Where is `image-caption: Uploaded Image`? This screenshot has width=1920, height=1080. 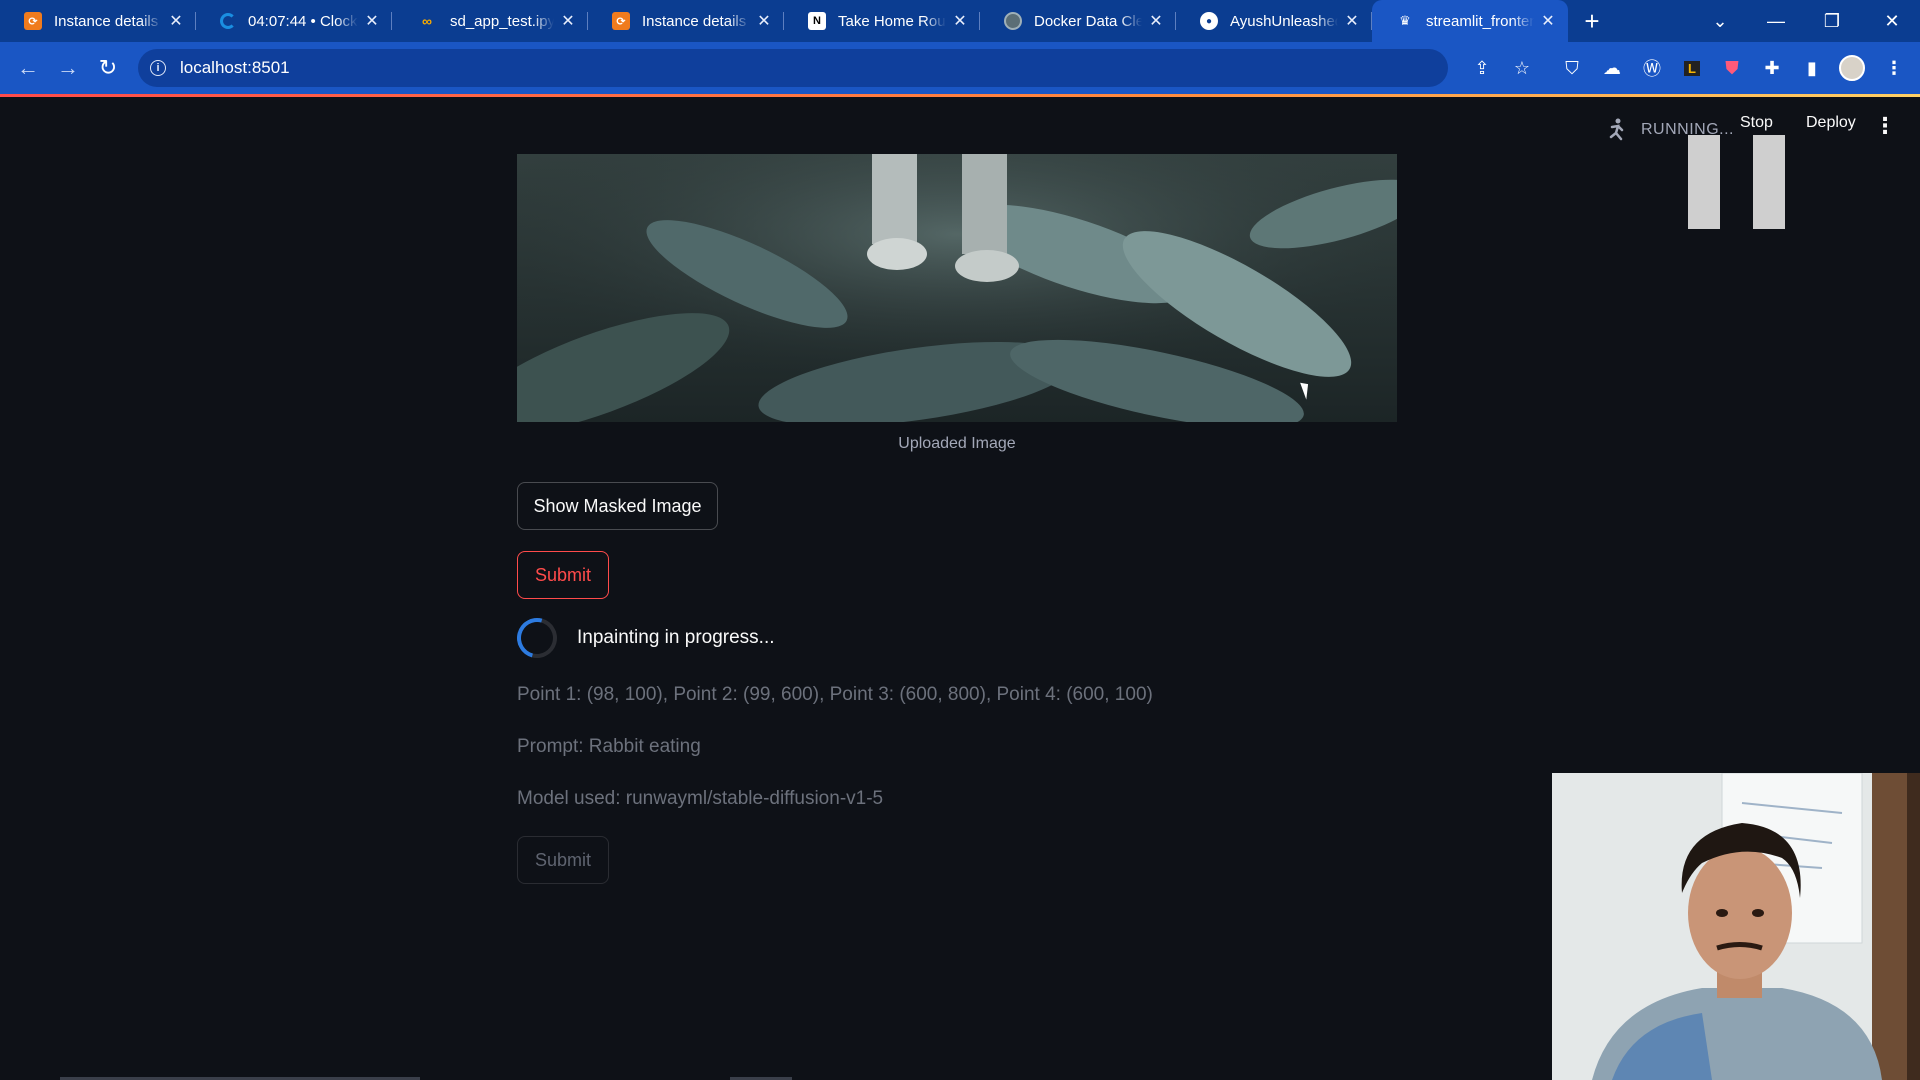 image-caption: Uploaded Image is located at coordinates (957, 443).